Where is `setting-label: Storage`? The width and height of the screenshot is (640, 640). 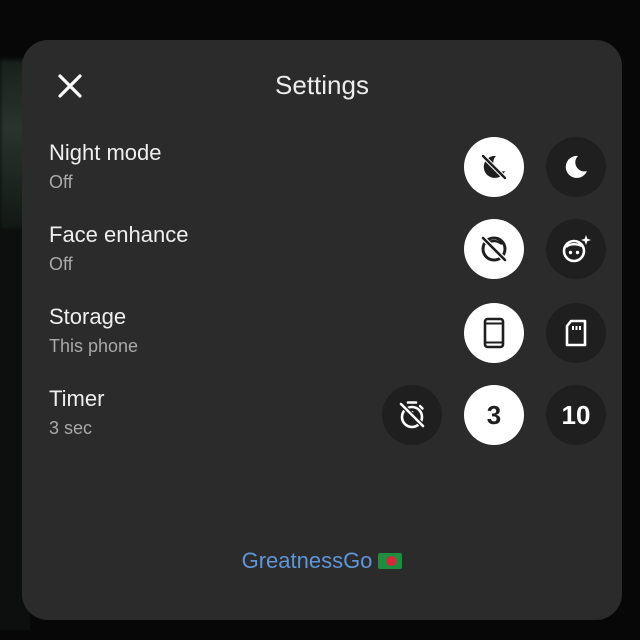
setting-label: Storage is located at coordinates (88, 316).